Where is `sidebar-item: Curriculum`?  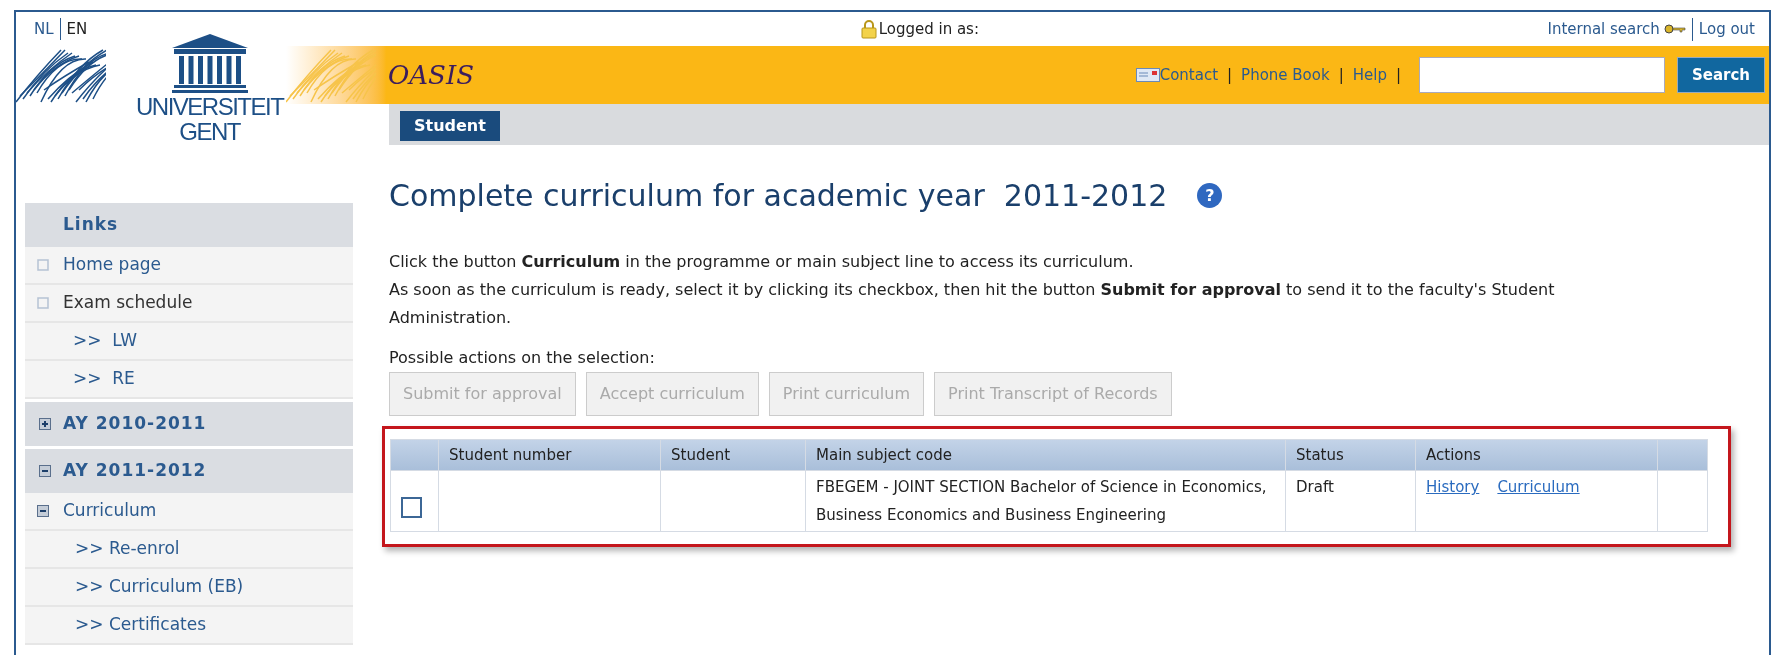
sidebar-item: Curriculum is located at coordinates (189, 512).